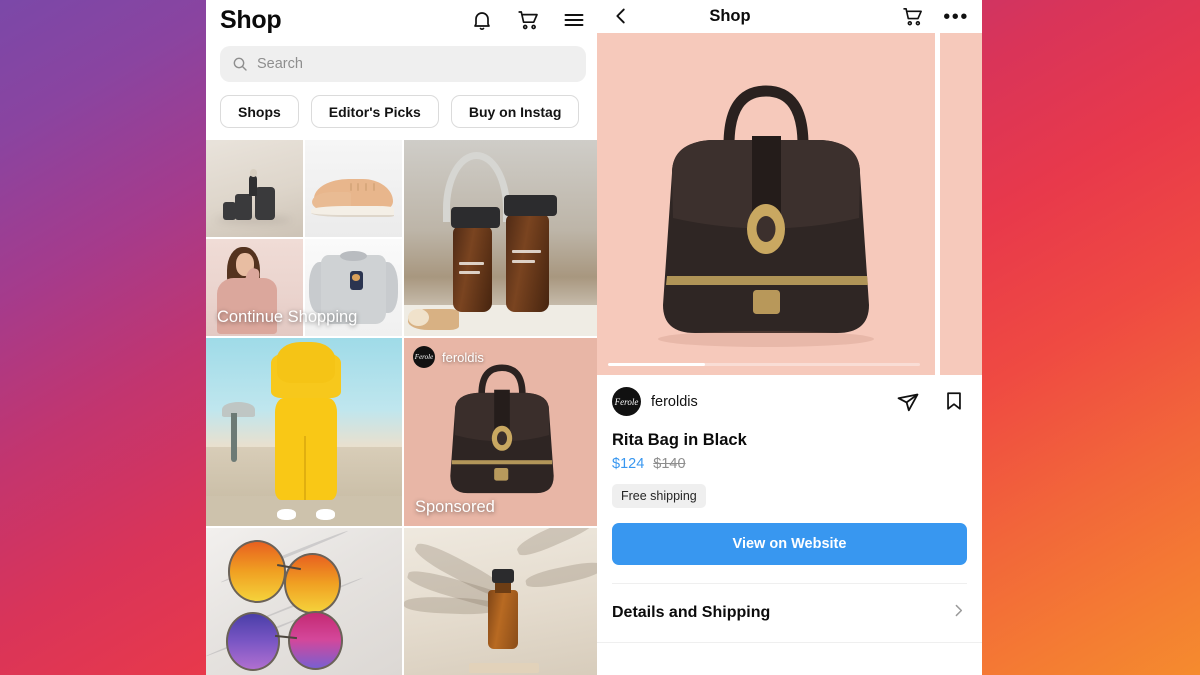 This screenshot has width=1200, height=675. I want to click on sneaker-image, so click(353, 188).